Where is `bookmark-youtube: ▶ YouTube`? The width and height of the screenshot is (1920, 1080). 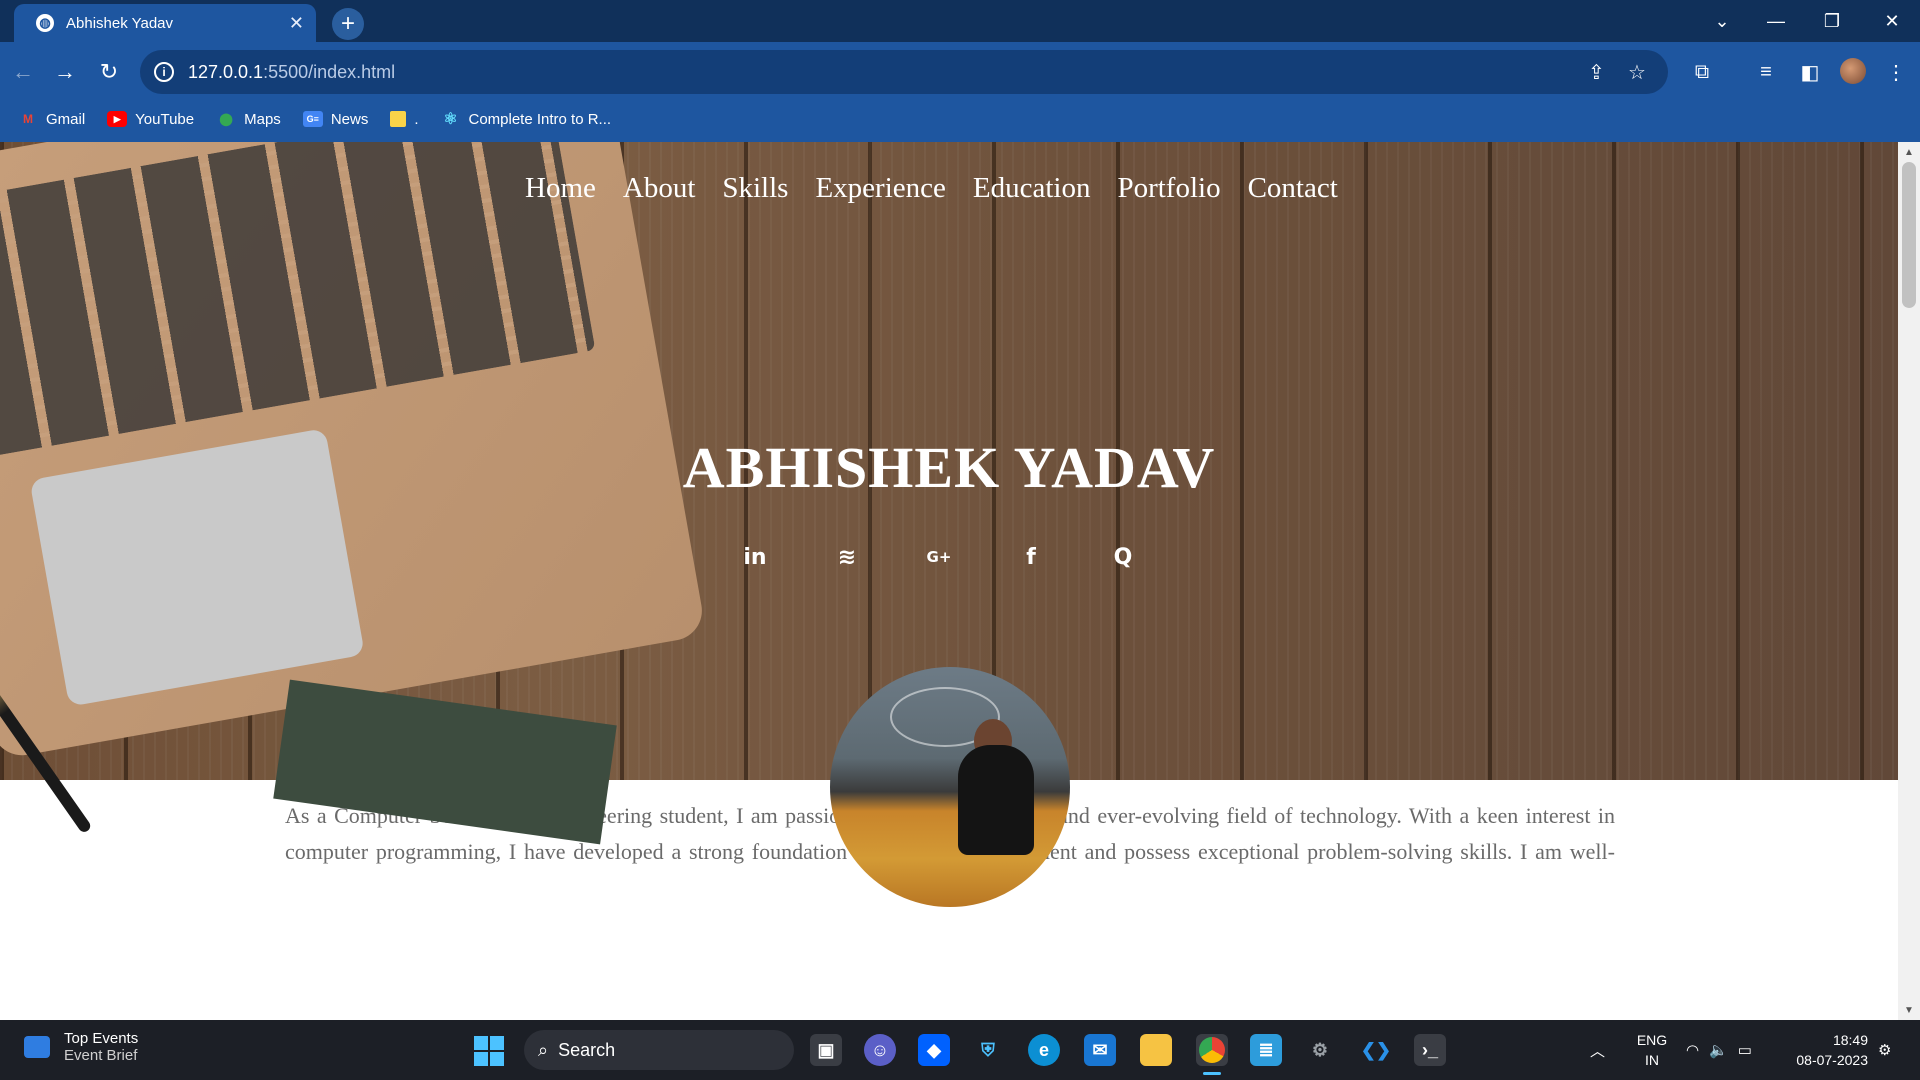
bookmark-youtube: ▶ YouTube is located at coordinates (150, 119).